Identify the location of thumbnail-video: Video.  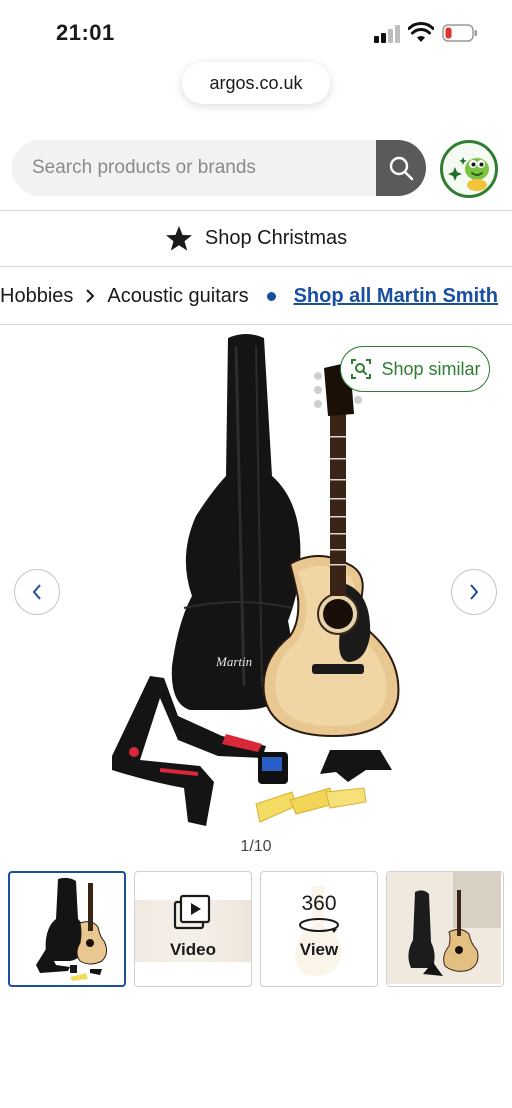
(193, 929).